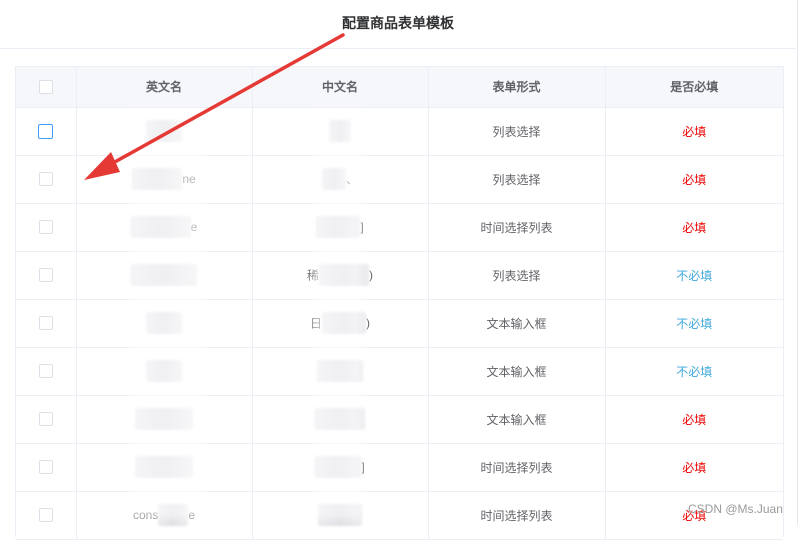 This screenshot has width=798, height=540. I want to click on table-row: 文本输入框 必填, so click(399, 419).